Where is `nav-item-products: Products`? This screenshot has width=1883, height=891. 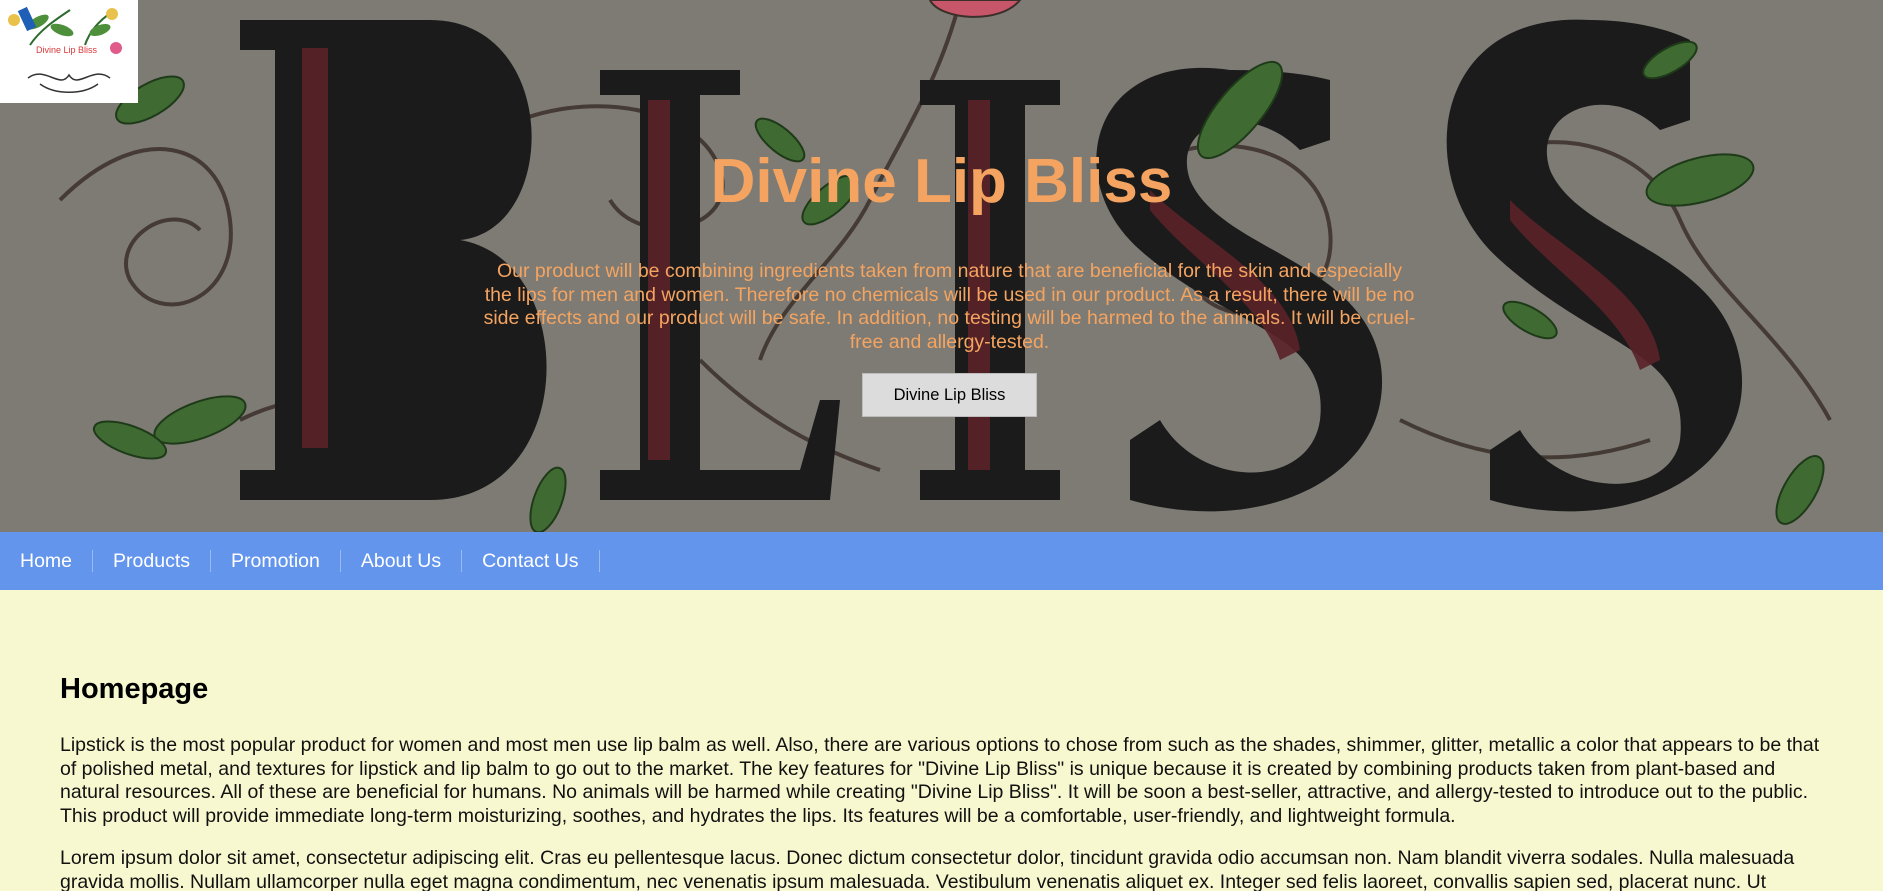 nav-item-products: Products is located at coordinates (151, 561).